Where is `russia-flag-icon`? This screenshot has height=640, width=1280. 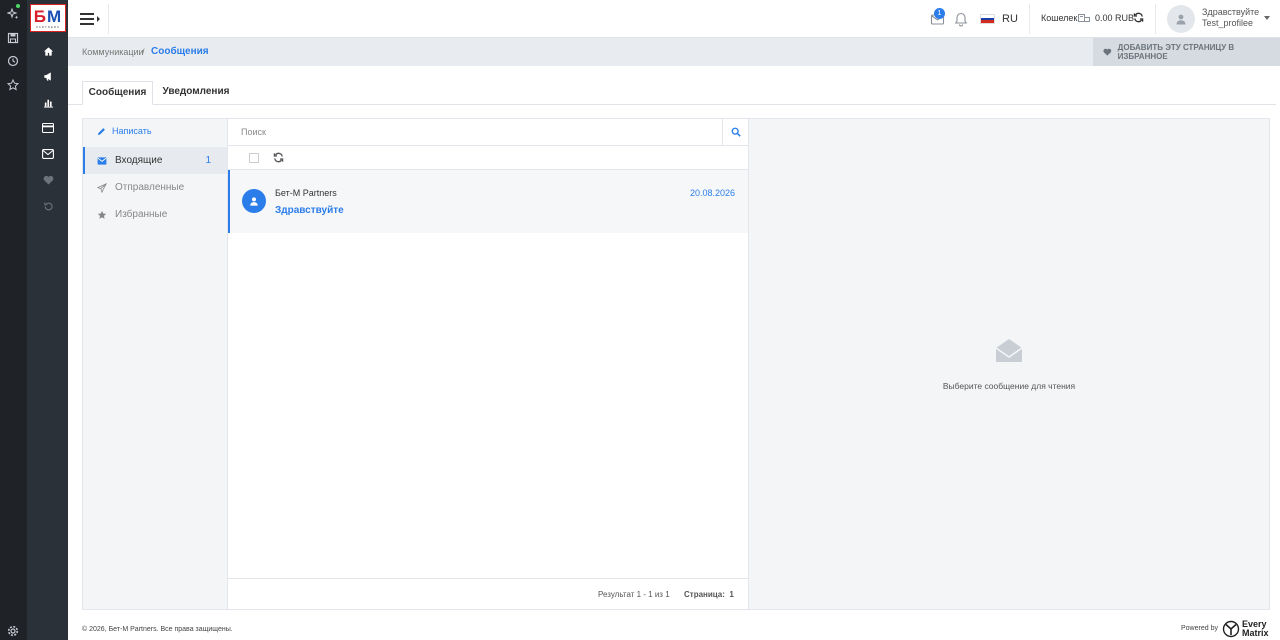
russia-flag-icon is located at coordinates (987, 19).